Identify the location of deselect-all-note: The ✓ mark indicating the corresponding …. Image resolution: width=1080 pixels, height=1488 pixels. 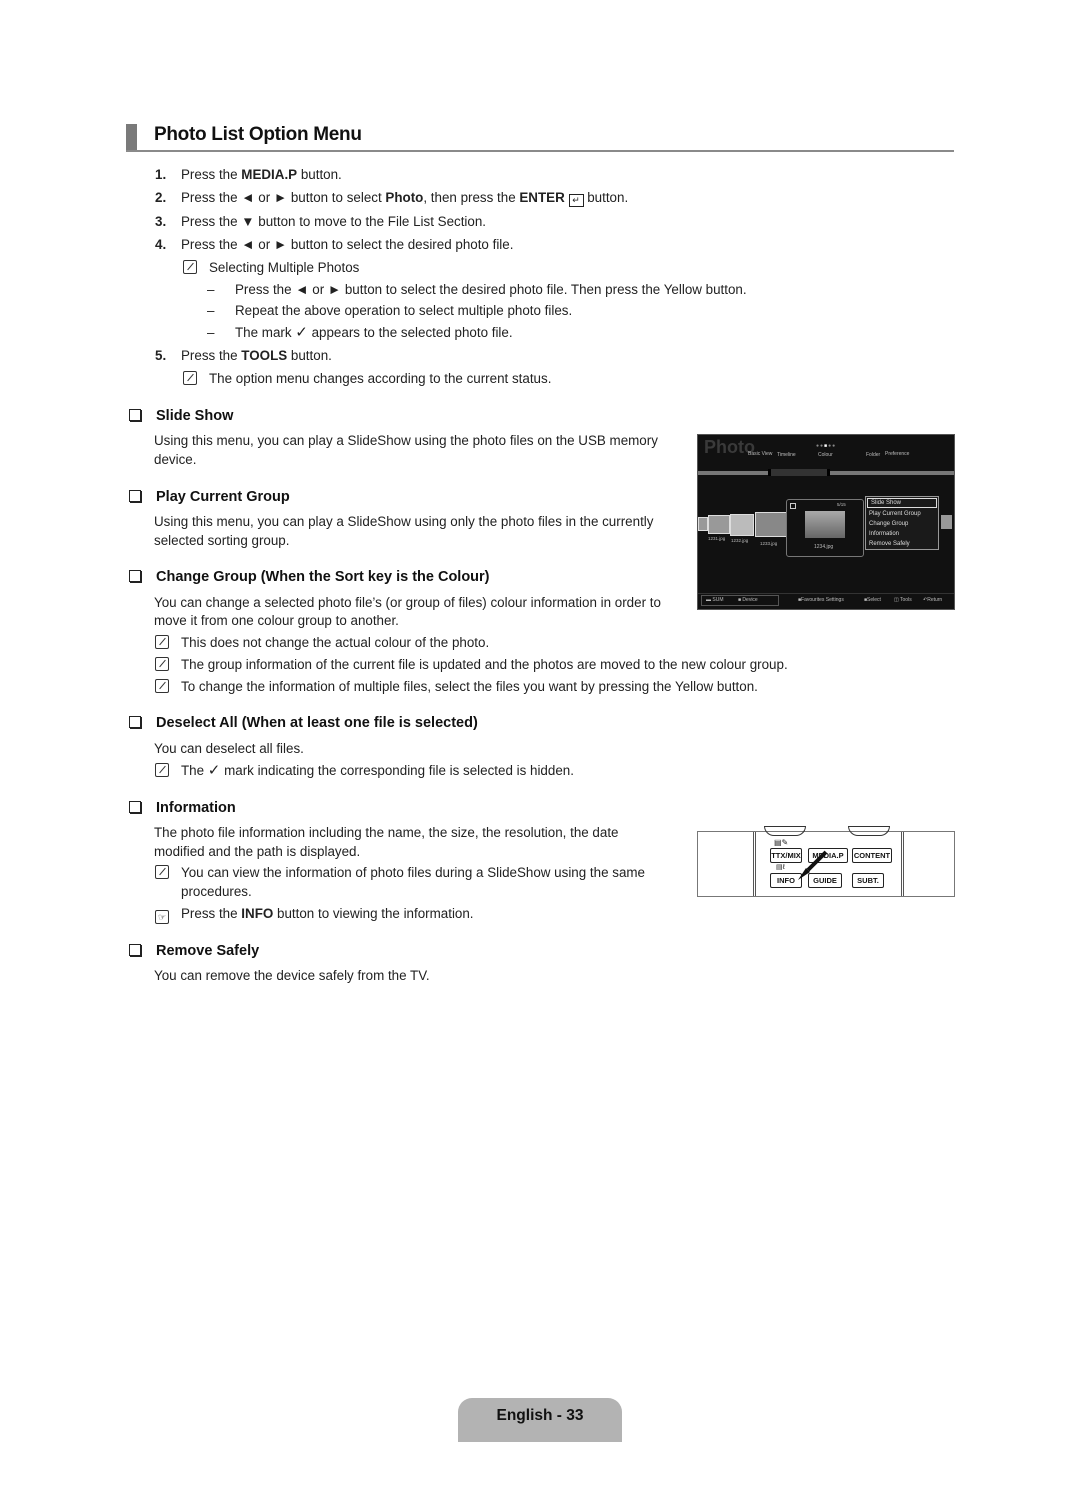
(364, 771).